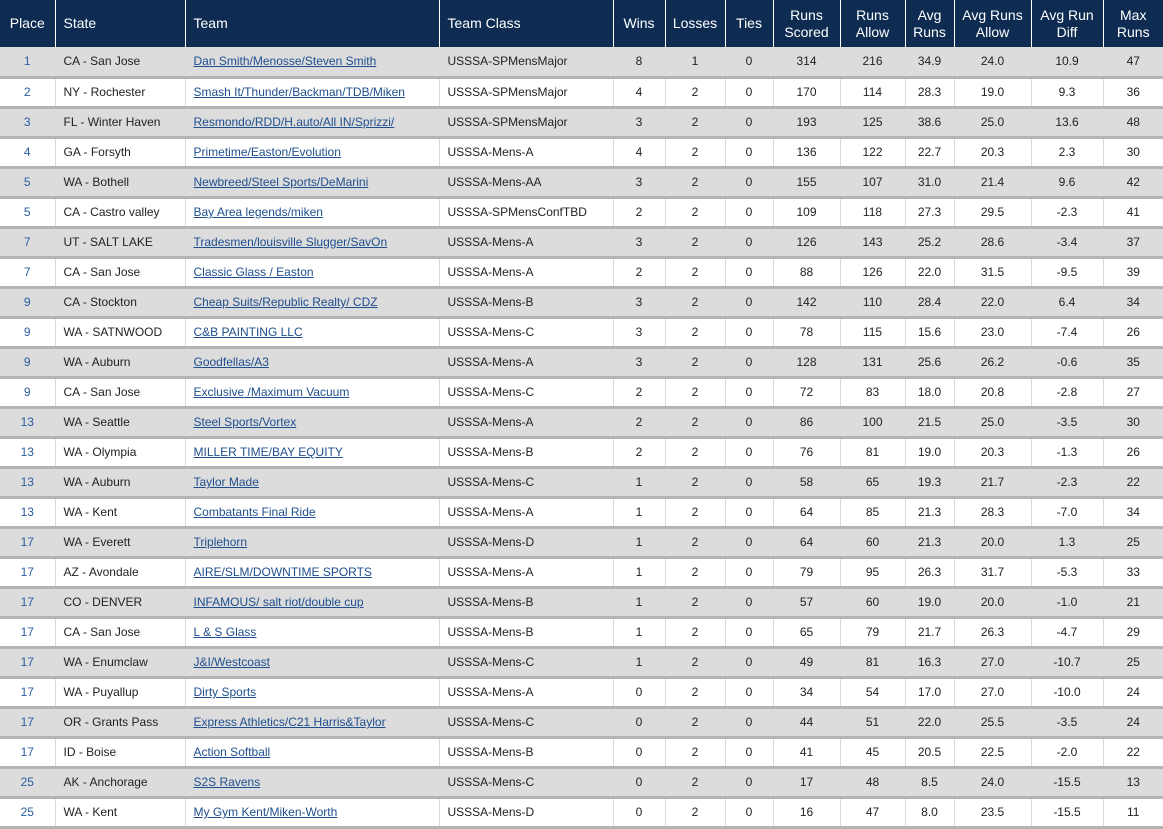 This screenshot has height=829, width=1163. I want to click on header-team: Team, so click(312, 23).